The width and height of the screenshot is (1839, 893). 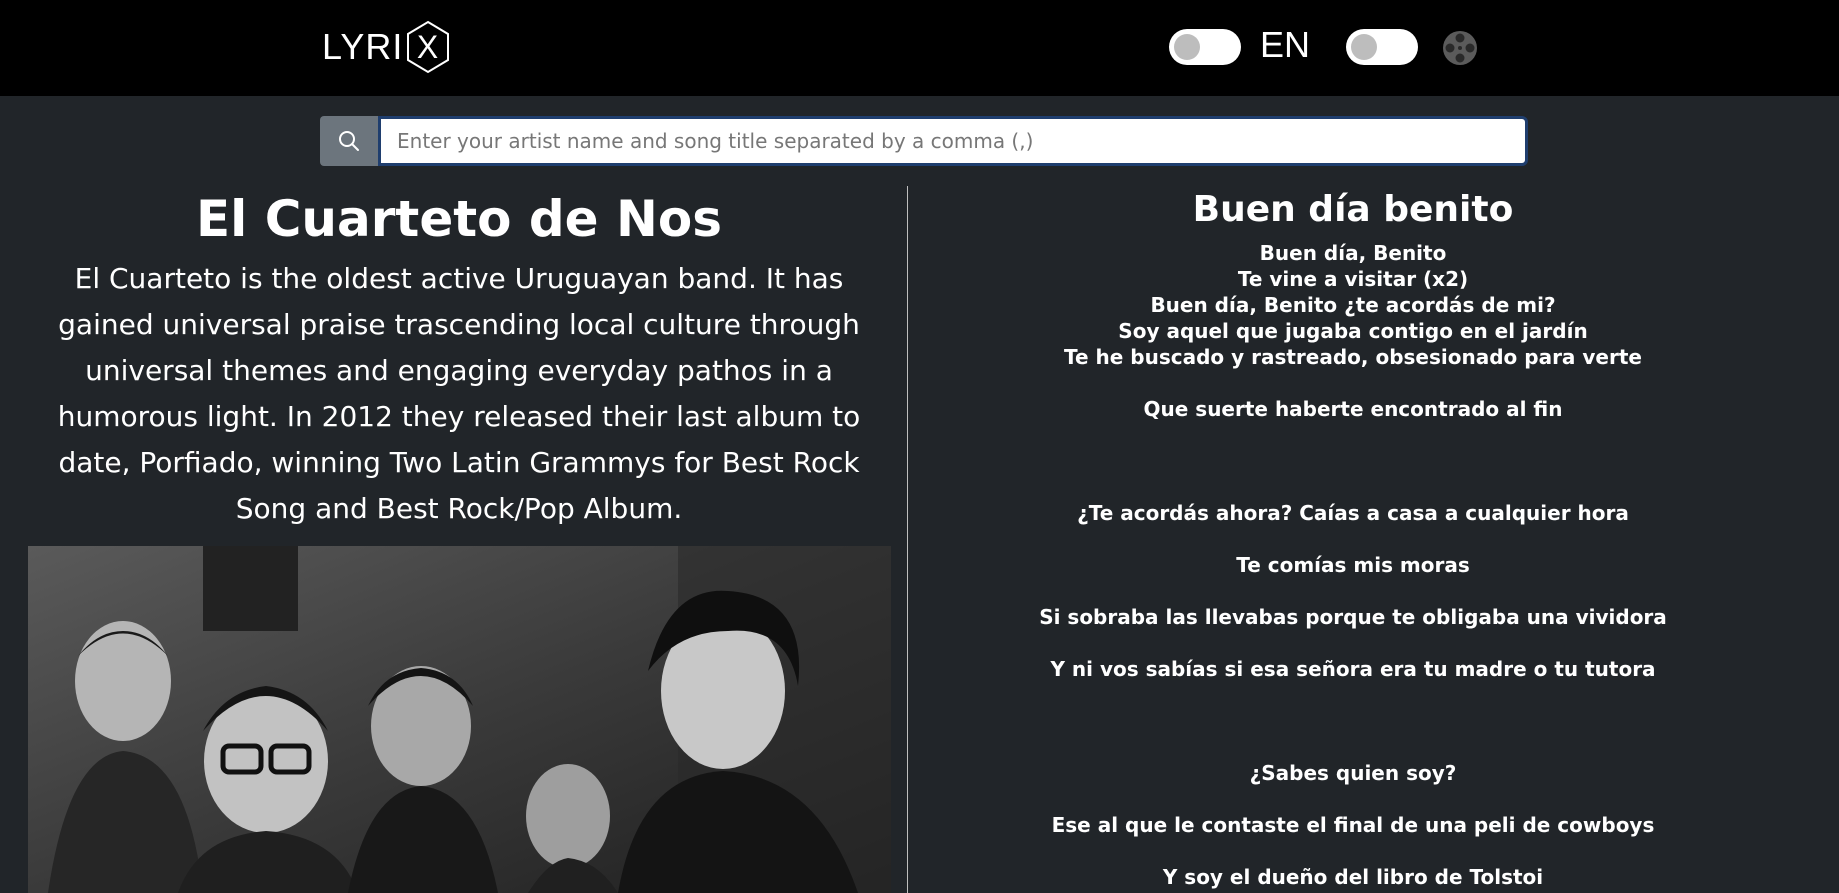 I want to click on lyrix-logo: LYRI X, so click(x=386, y=47).